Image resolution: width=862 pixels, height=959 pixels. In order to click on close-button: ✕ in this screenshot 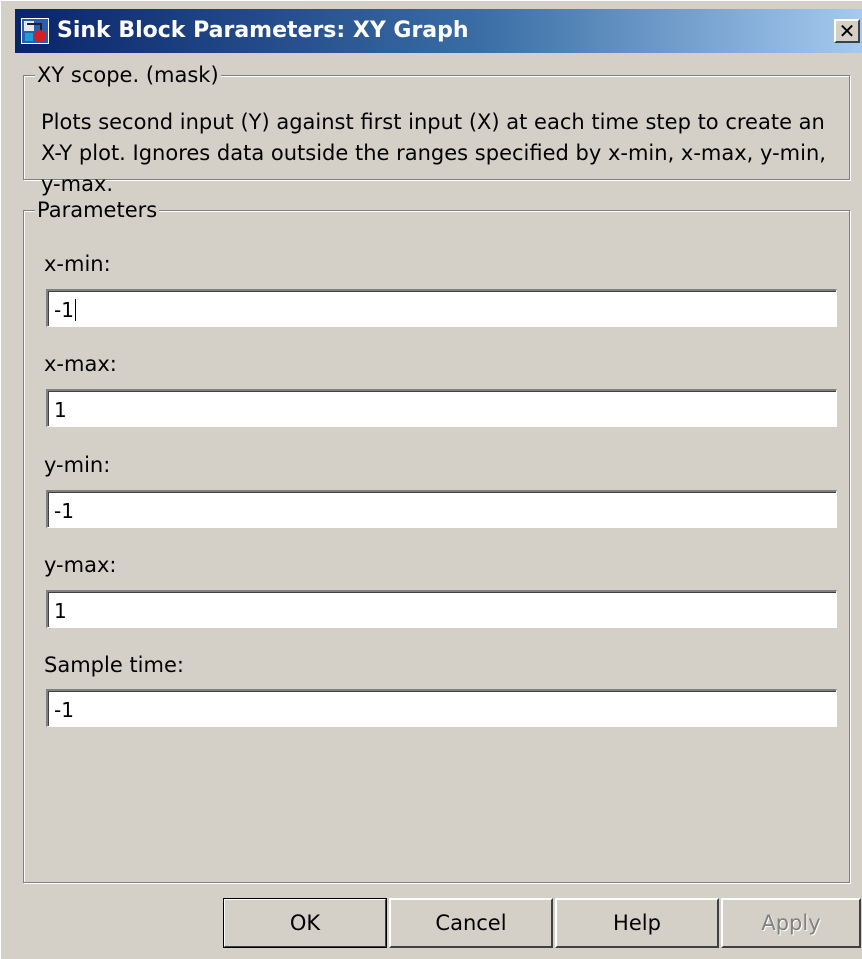, I will do `click(847, 31)`.